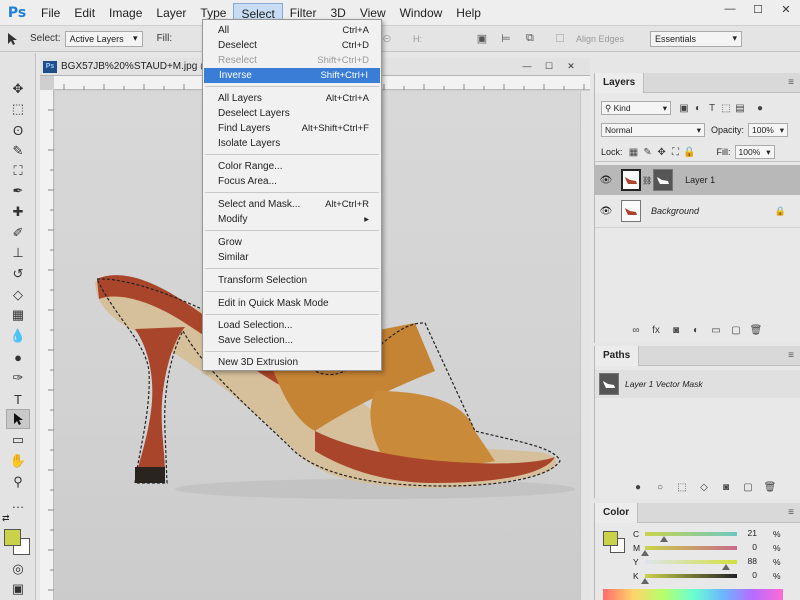 Image resolution: width=800 pixels, height=600 pixels. What do you see at coordinates (610, 538) in the screenshot?
I see `foreground-color-swatch` at bounding box center [610, 538].